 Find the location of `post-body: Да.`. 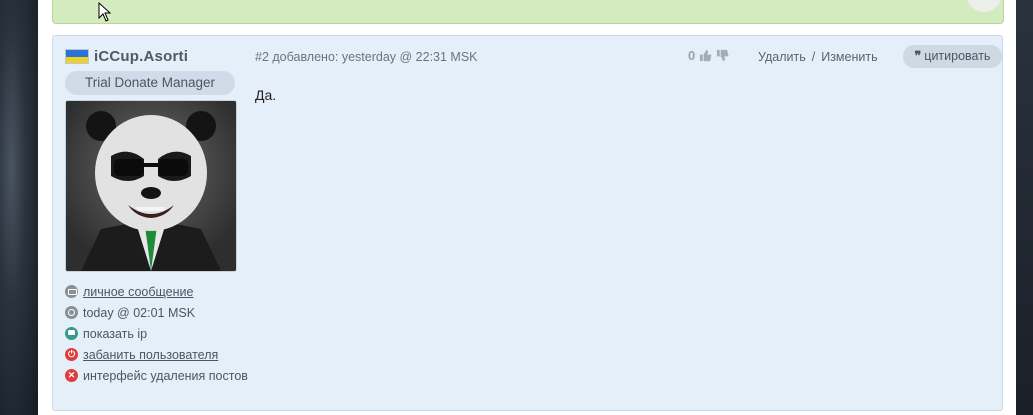

post-body: Да. is located at coordinates (266, 95).